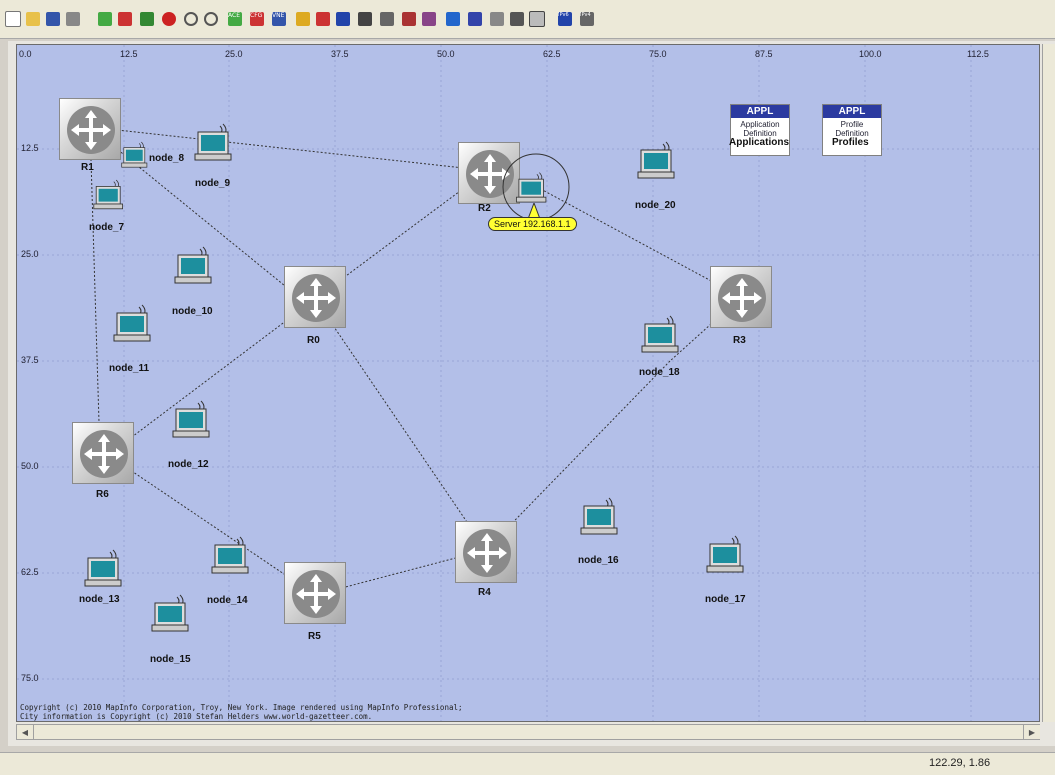 The height and width of the screenshot is (775, 1055). What do you see at coordinates (279, 19) in the screenshot?
I see `vne-icon: VNE` at bounding box center [279, 19].